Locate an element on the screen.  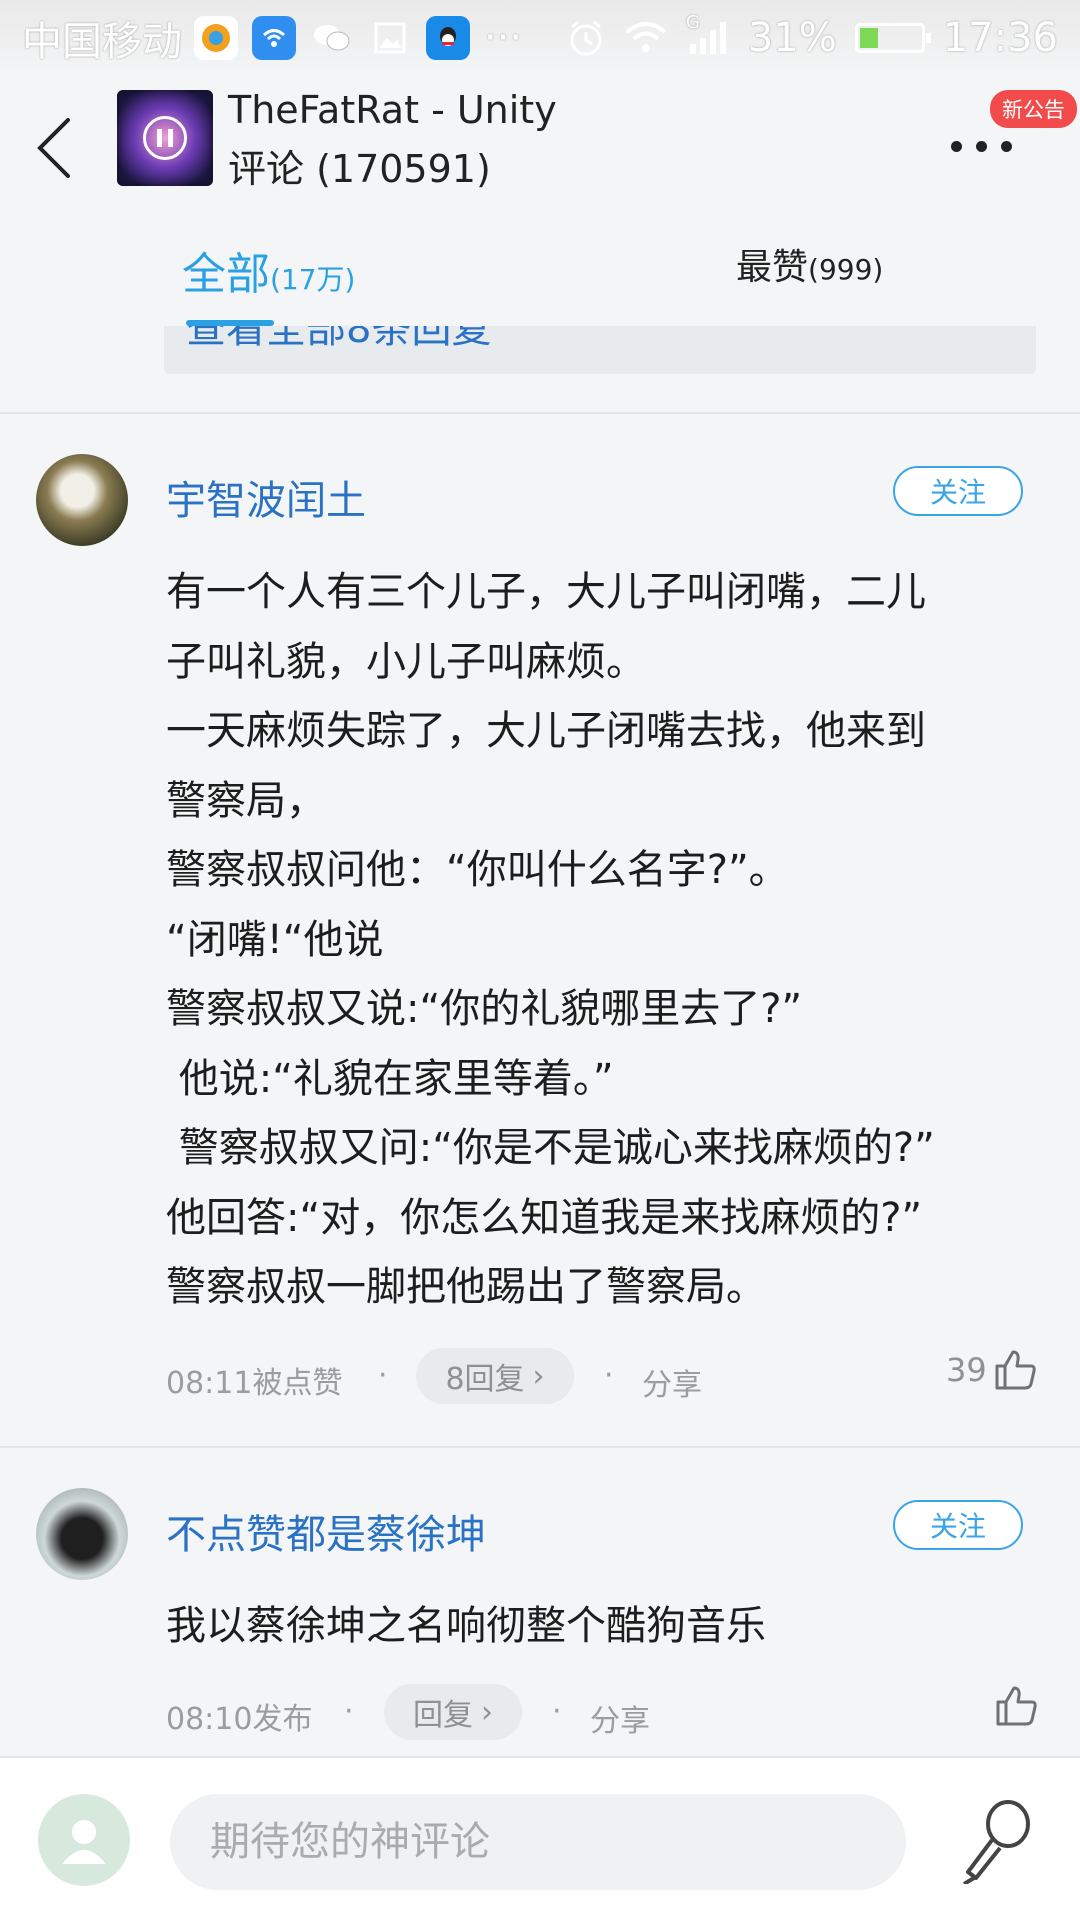
wifi-icon is located at coordinates (646, 37).